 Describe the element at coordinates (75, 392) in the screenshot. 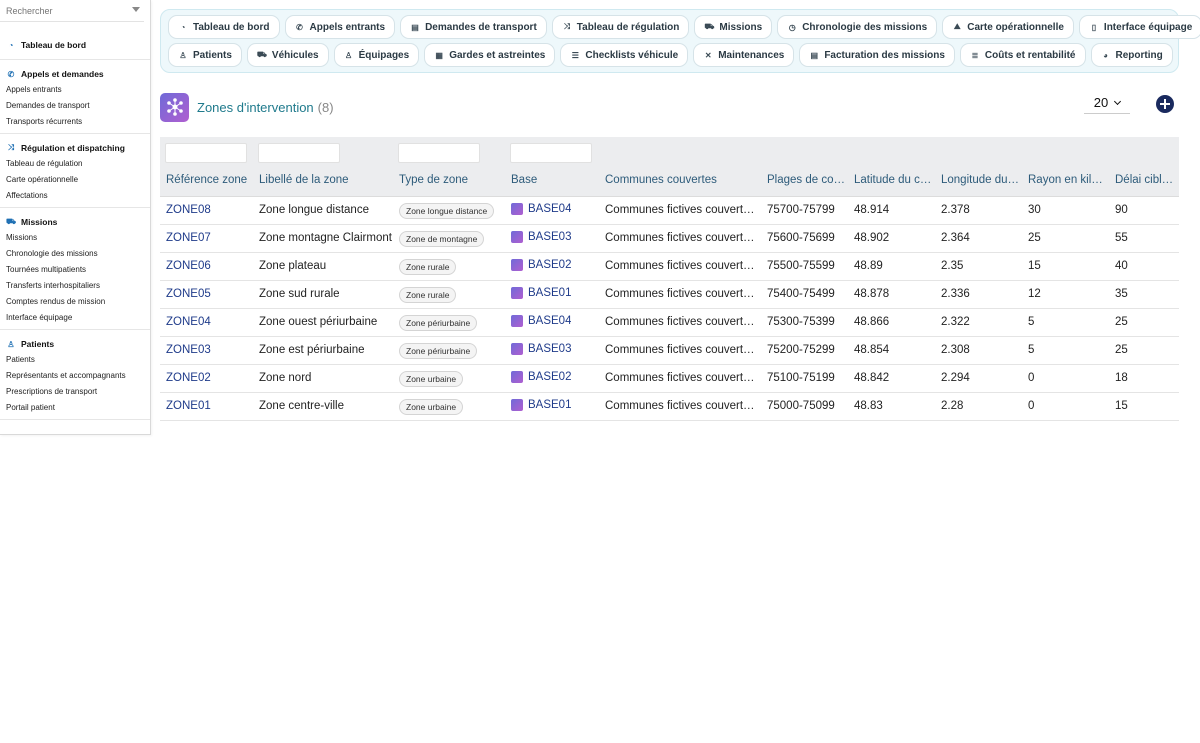

I see `sidebar-item: Prescriptions de transport` at that location.